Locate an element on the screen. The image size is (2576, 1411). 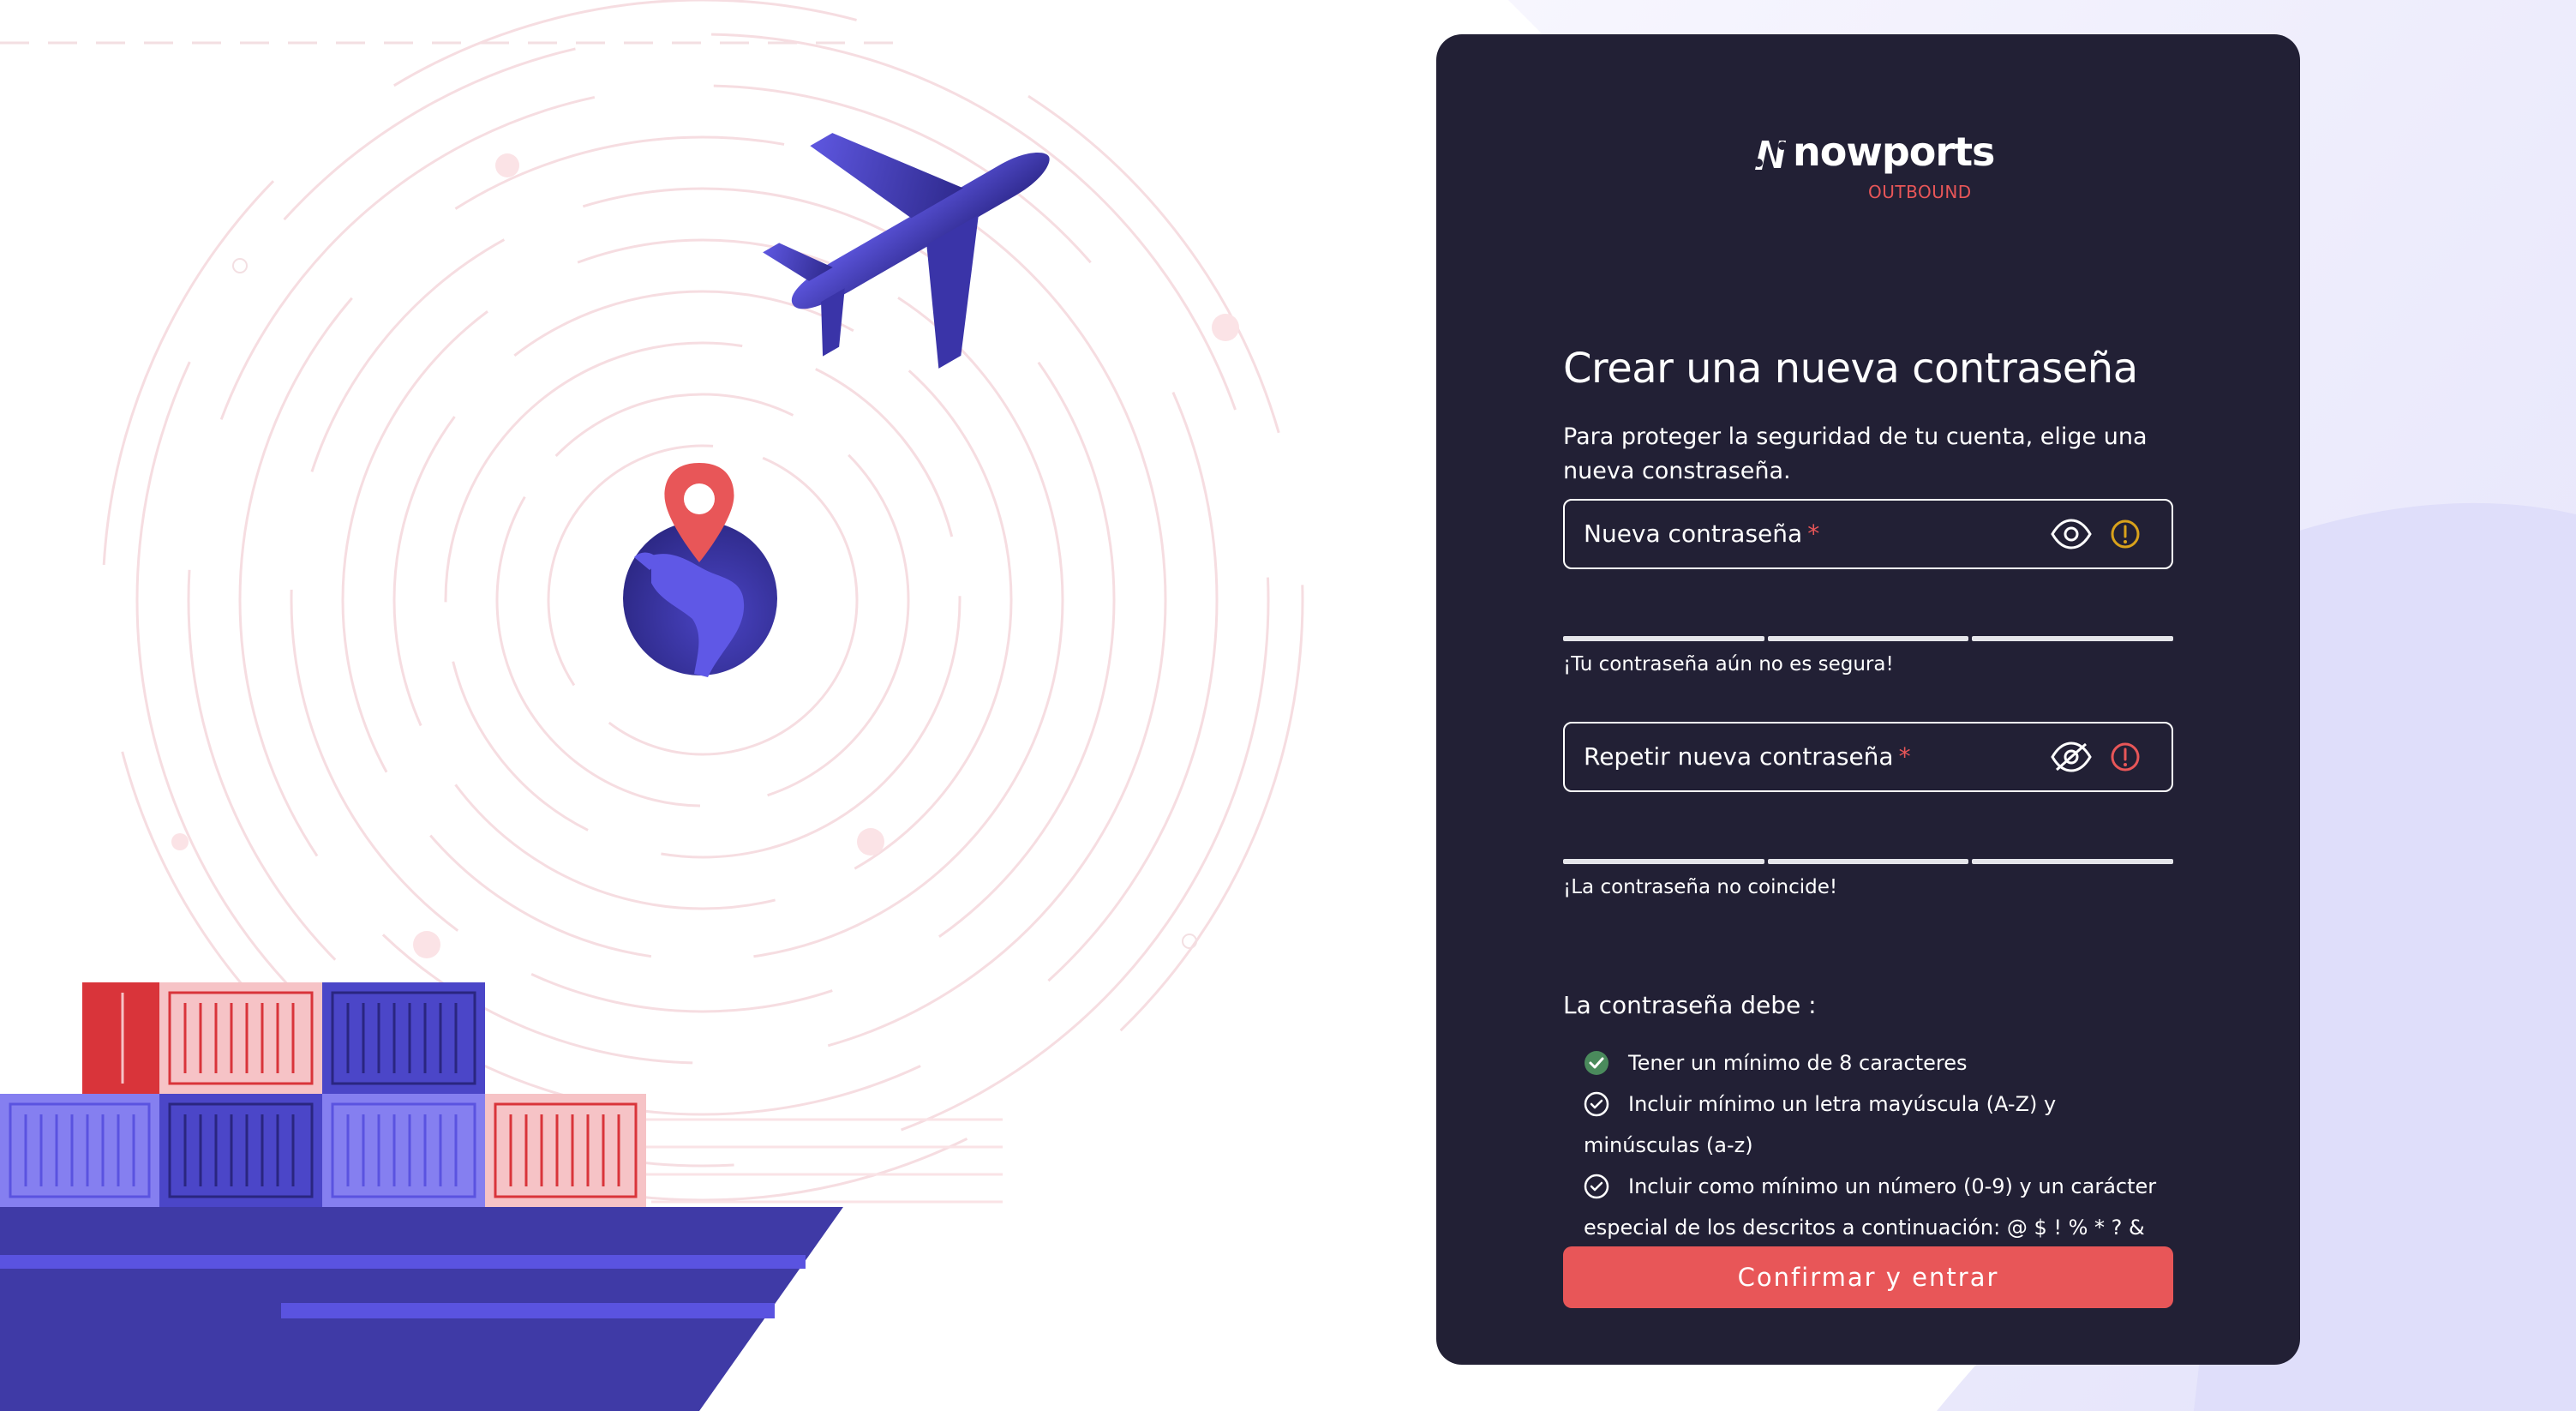
warning-icon is located at coordinates (2125, 534).